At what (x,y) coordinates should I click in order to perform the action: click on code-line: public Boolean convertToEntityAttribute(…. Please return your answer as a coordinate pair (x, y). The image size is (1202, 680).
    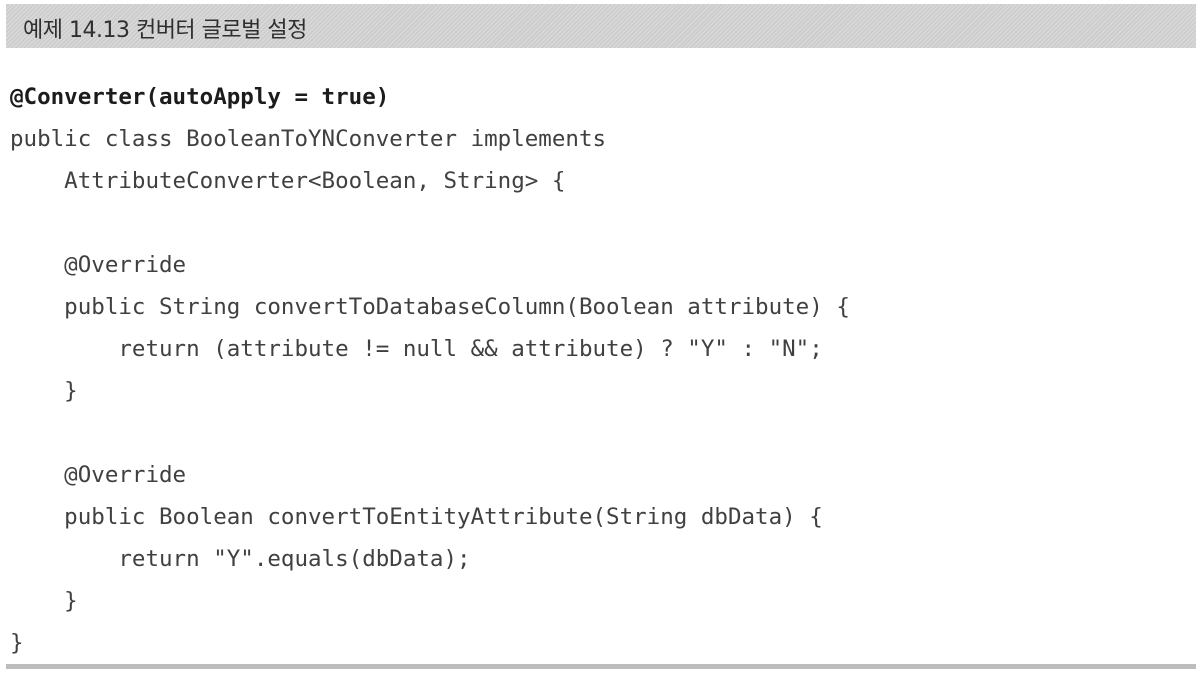
    Looking at the image, I should click on (416, 517).